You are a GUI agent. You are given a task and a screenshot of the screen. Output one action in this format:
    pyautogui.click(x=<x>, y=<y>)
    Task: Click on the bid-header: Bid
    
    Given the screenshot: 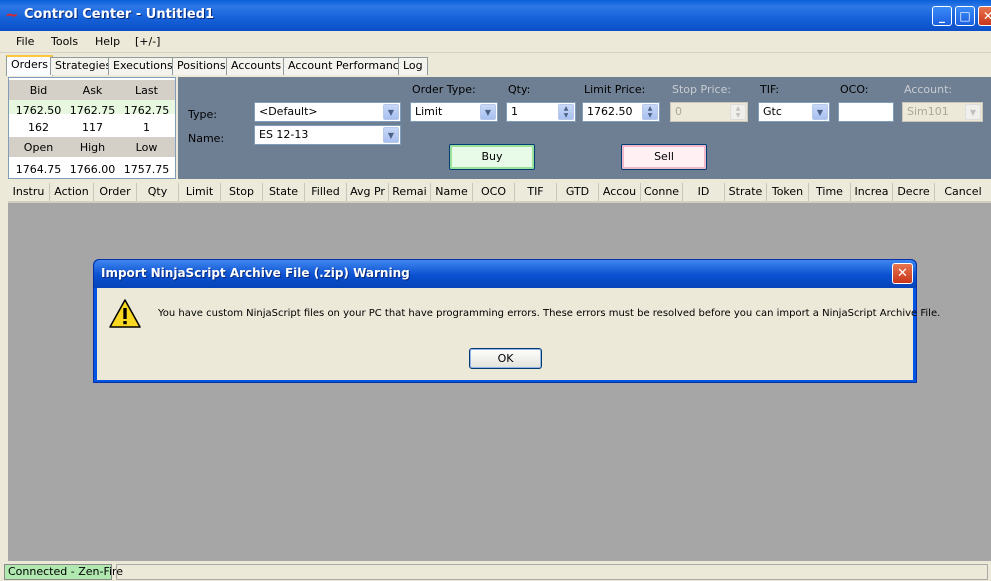 What is the action you would take?
    pyautogui.click(x=38, y=90)
    